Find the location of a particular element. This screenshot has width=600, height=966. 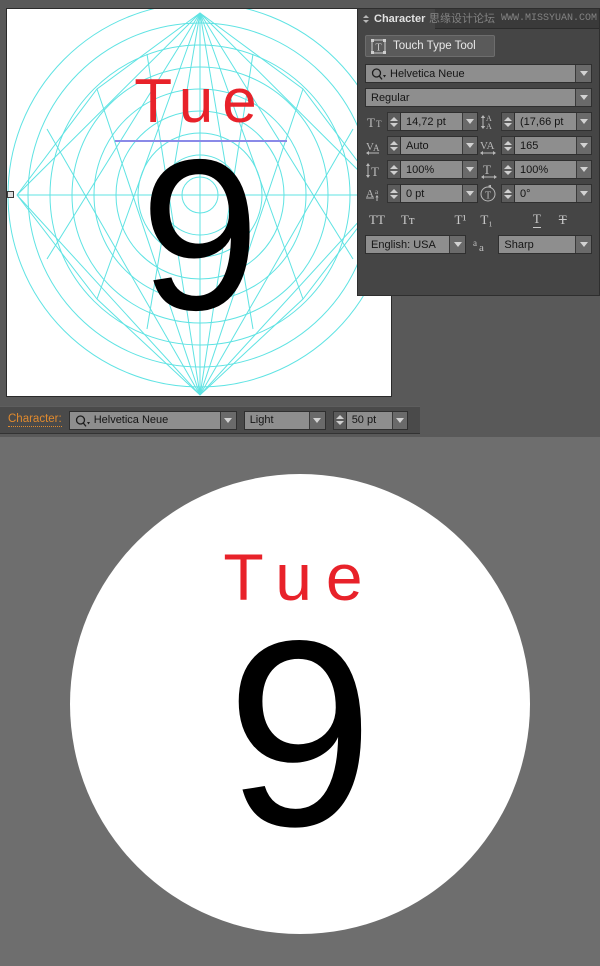

baseline-shift-control: A a 0 pt is located at coordinates (421, 193).